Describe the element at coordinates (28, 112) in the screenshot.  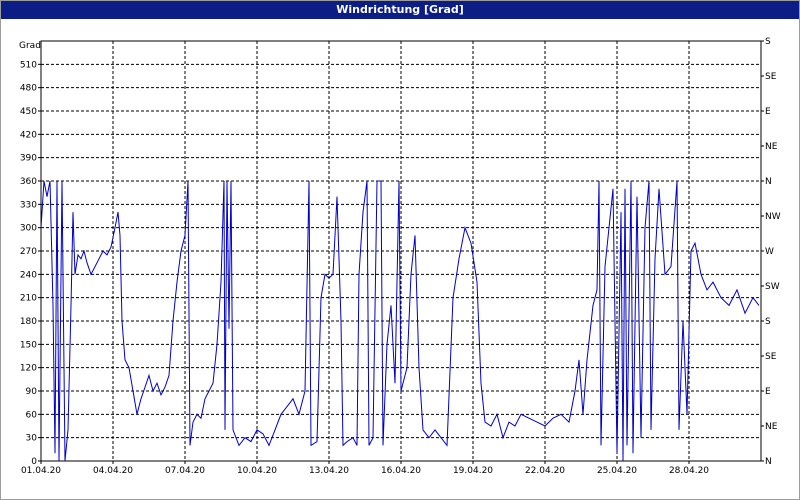
I see `y-tick-label: 450` at that location.